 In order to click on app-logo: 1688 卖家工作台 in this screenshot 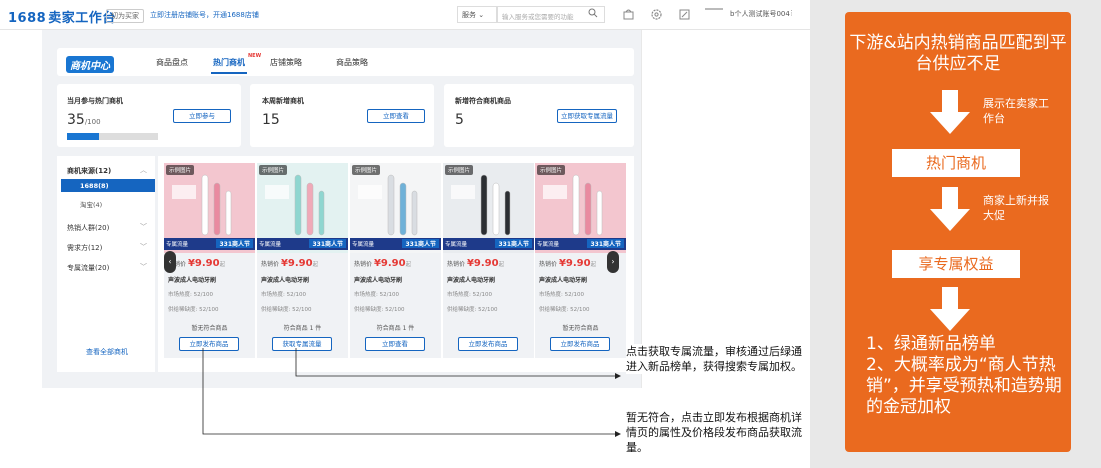, I will do `click(62, 16)`.